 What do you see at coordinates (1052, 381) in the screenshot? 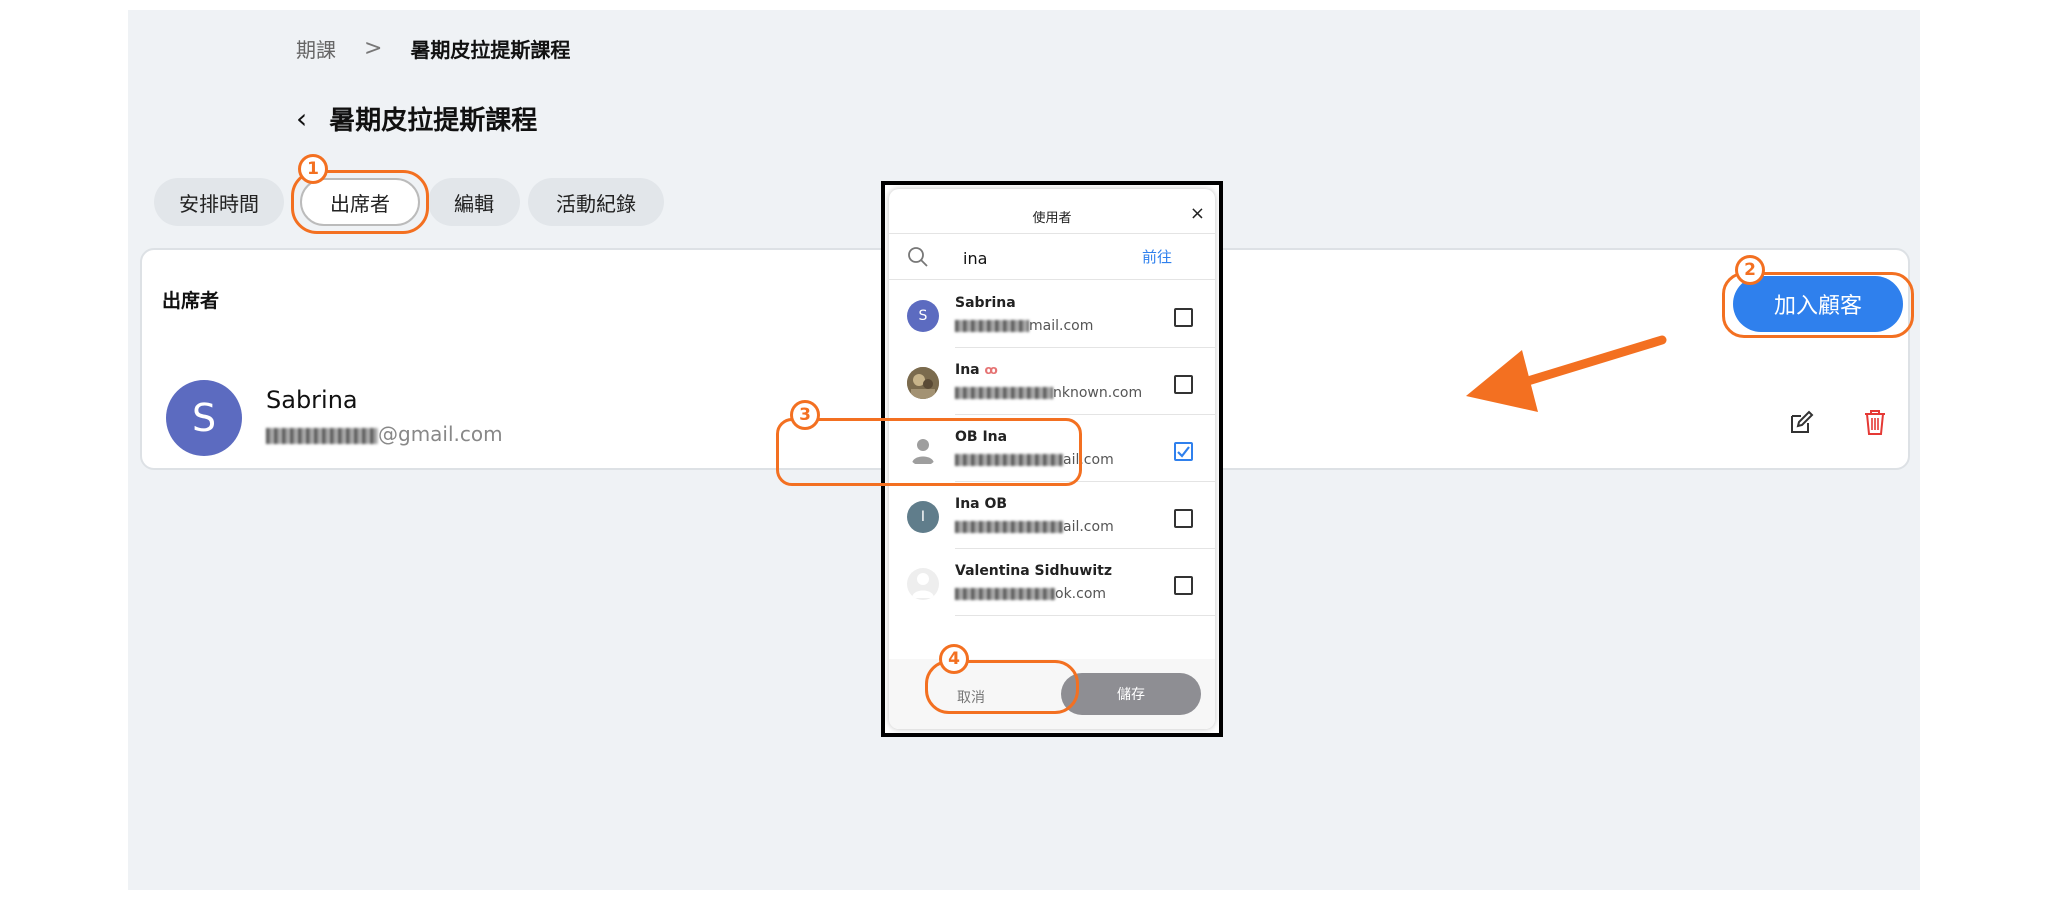
I see `user-row: Ina ꝏ nknown.com` at bounding box center [1052, 381].